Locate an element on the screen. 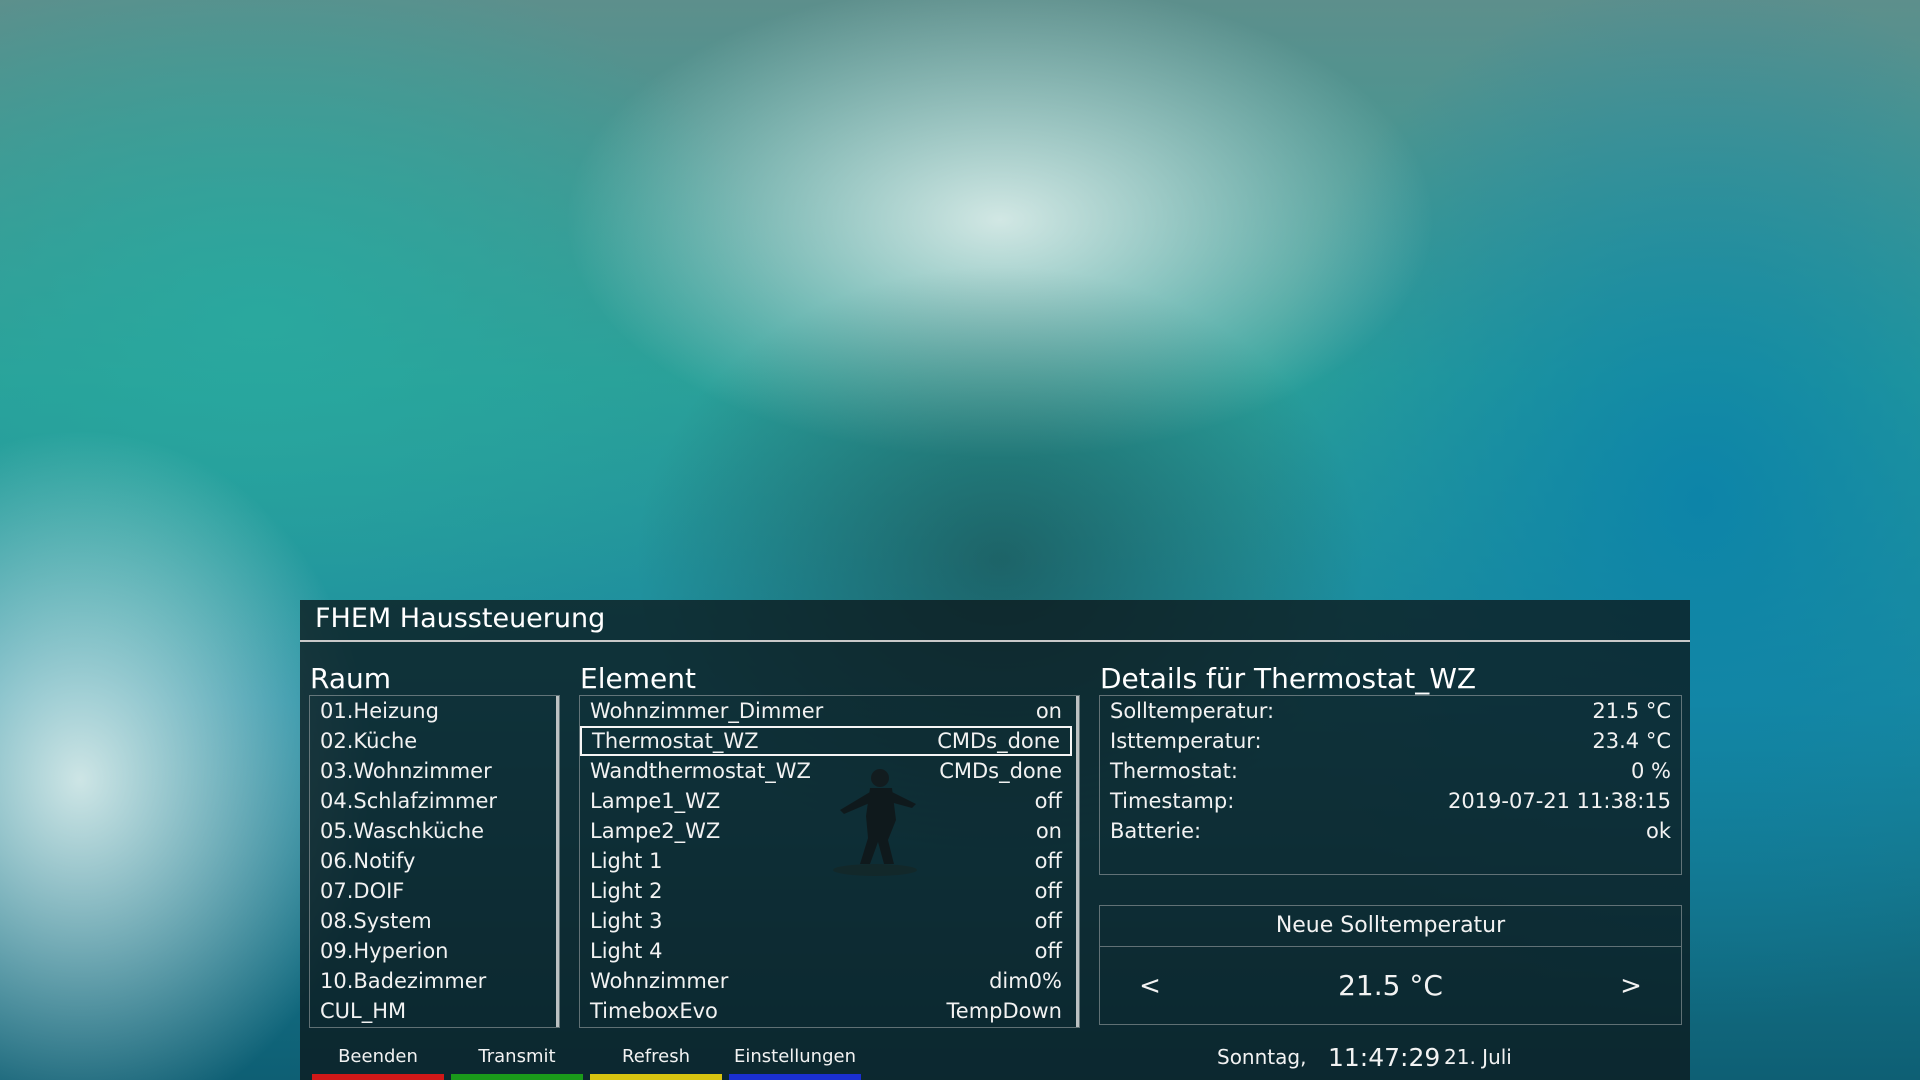  details-row: Thermostat: 0 % is located at coordinates (1390, 771).